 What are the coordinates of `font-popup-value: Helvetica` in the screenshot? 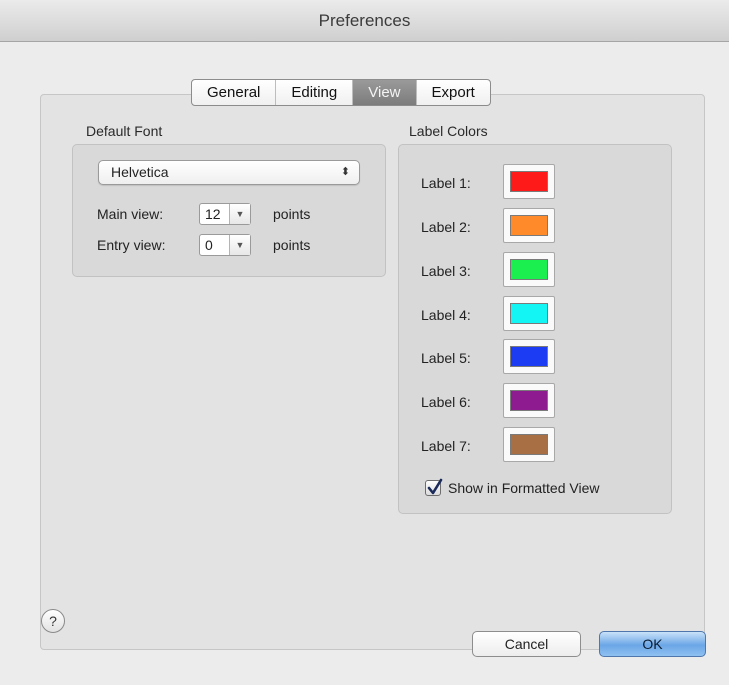 It's located at (140, 172).